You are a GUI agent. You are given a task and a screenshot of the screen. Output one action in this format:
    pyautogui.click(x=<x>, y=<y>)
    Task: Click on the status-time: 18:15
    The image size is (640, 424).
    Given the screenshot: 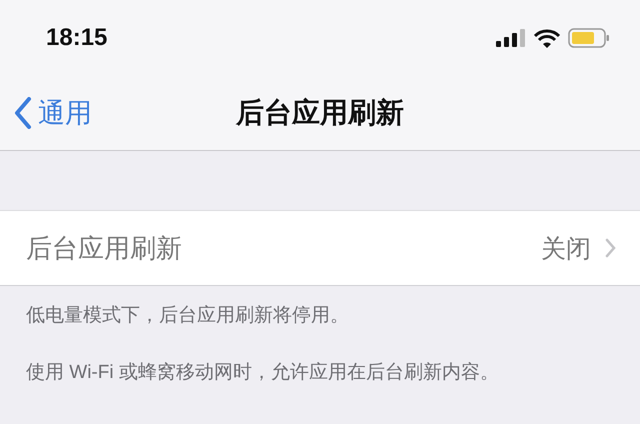 What is the action you would take?
    pyautogui.click(x=77, y=38)
    